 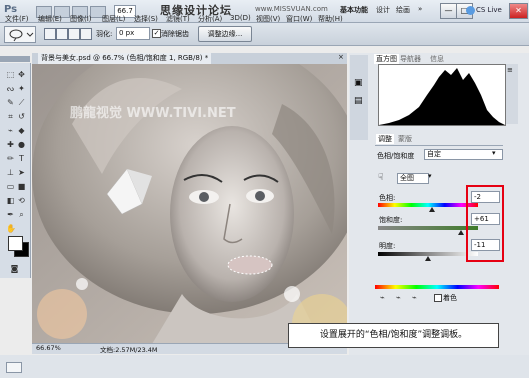 What do you see at coordinates (430, 176) in the screenshot?
I see `channel-chevron-icon: ▾` at bounding box center [430, 176].